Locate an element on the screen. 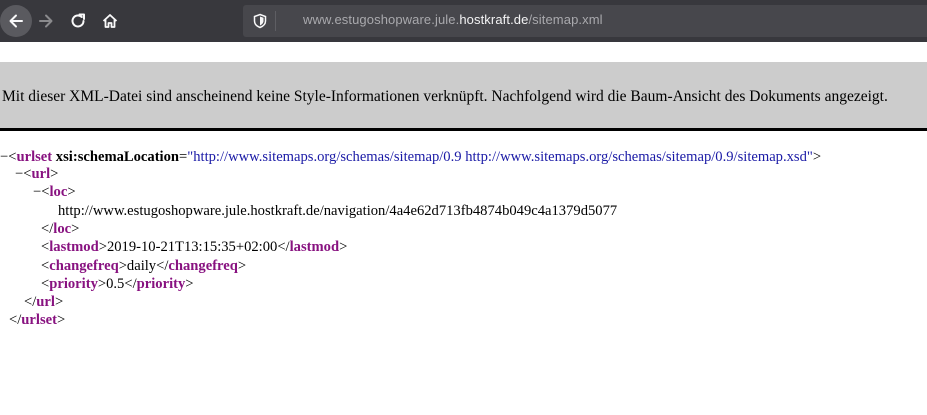  back-button is located at coordinates (16, 21).